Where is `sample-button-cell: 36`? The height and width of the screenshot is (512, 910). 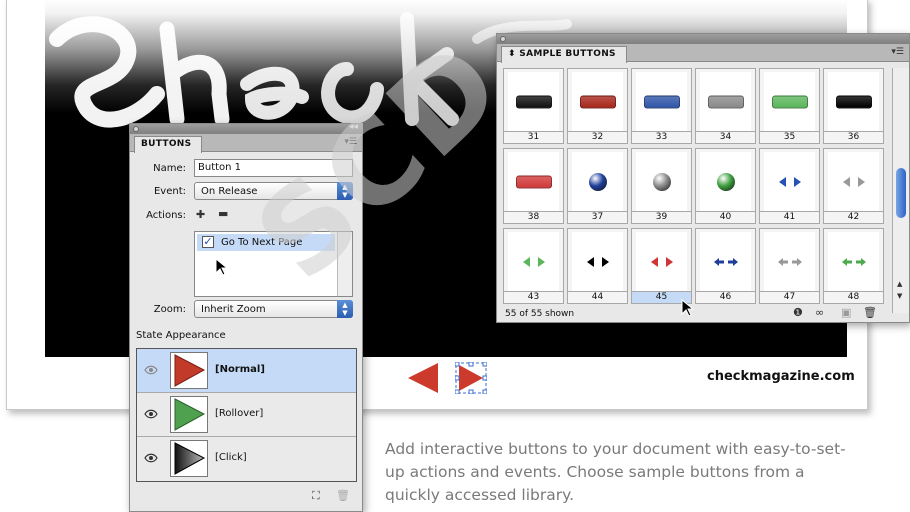 sample-button-cell: 36 is located at coordinates (853, 106).